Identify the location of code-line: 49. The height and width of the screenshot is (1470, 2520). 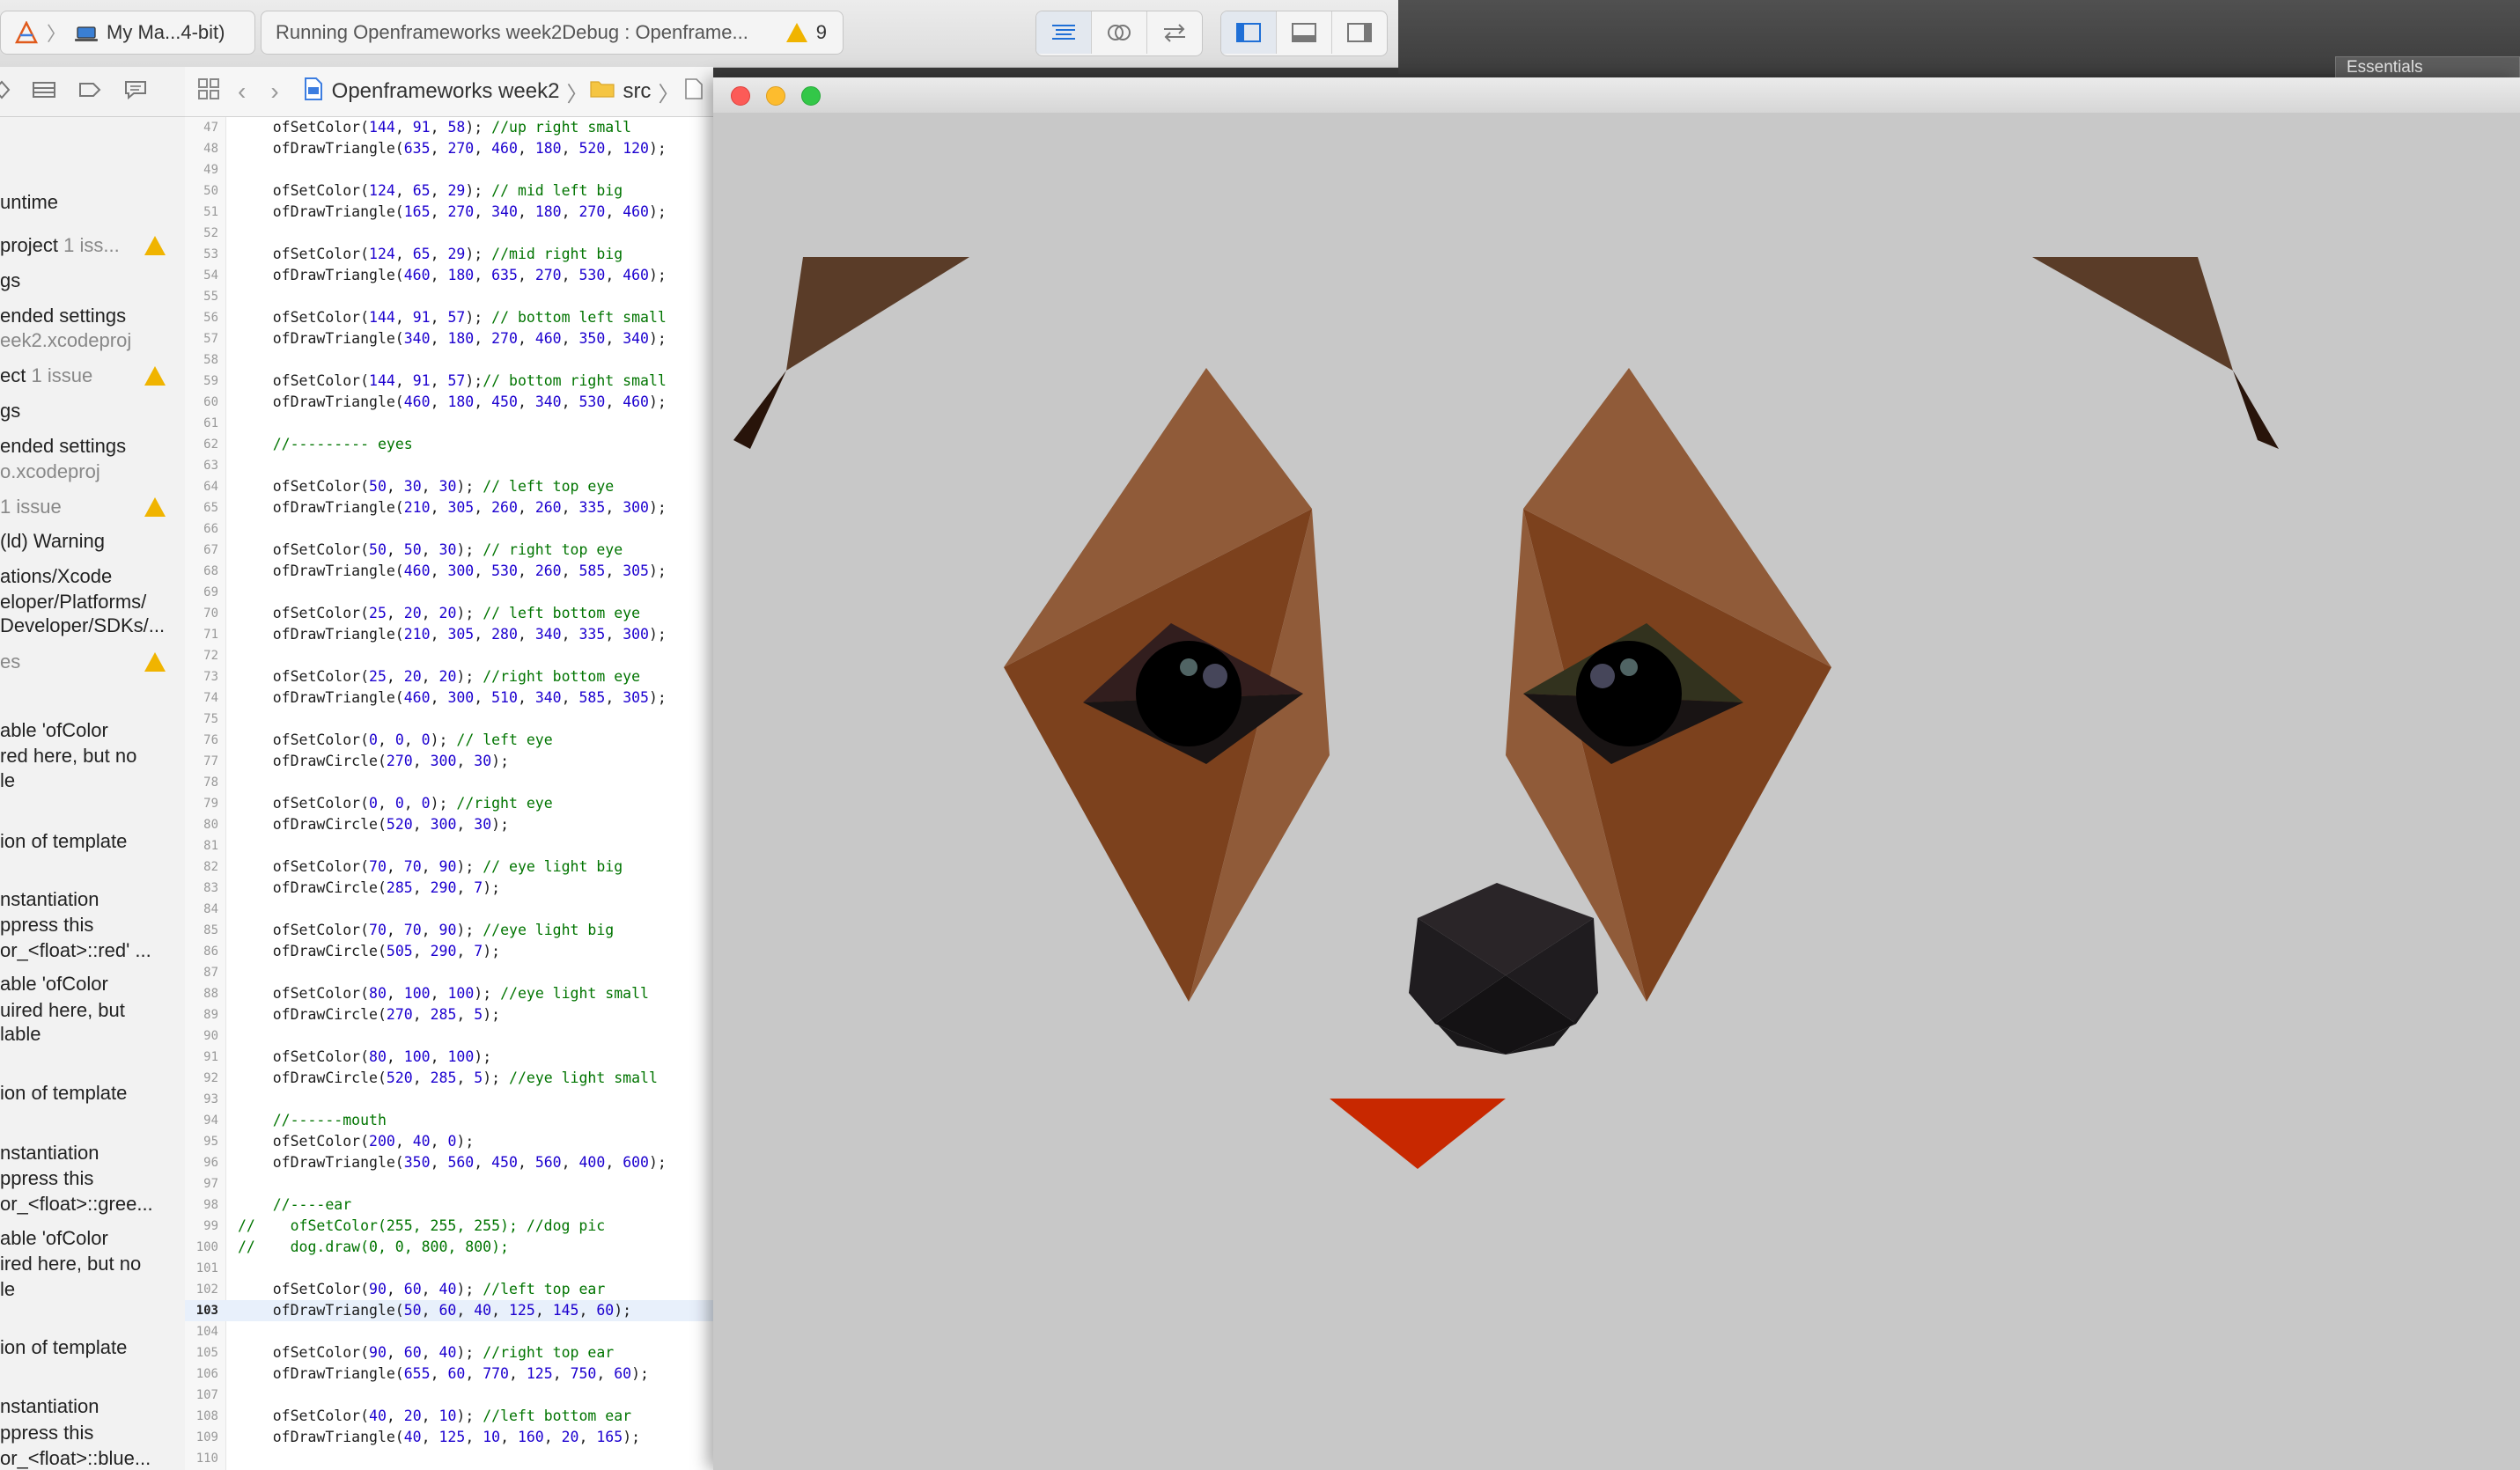
(449, 169).